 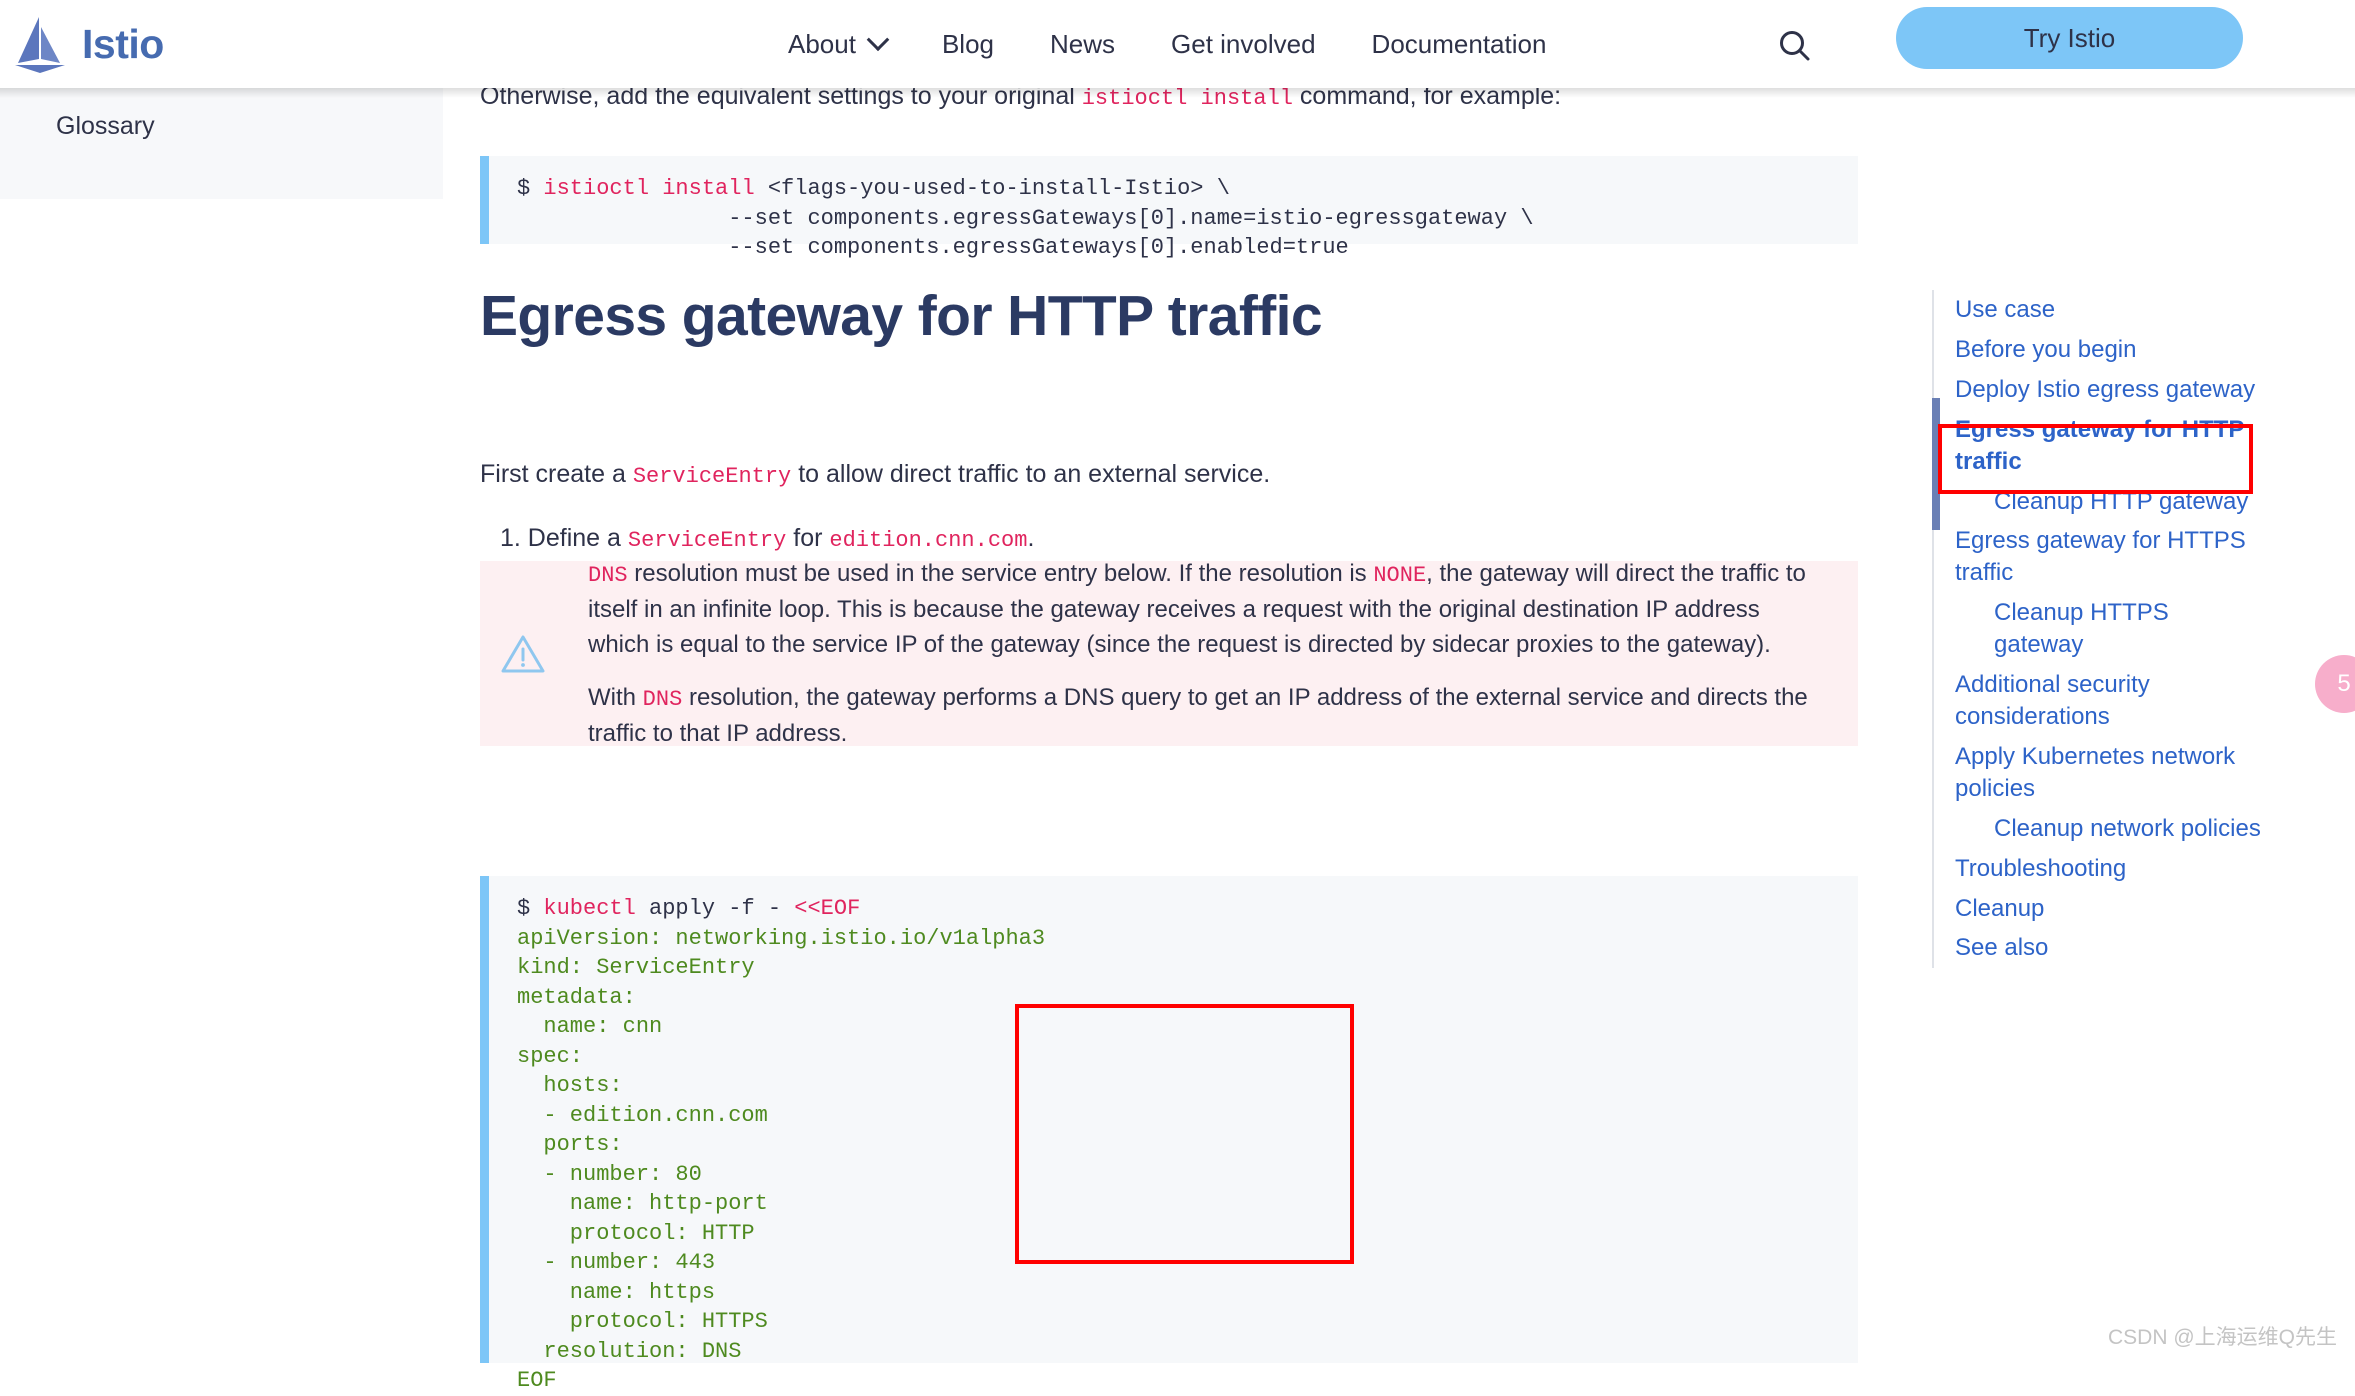 I want to click on list-text-after: ., so click(x=1030, y=538).